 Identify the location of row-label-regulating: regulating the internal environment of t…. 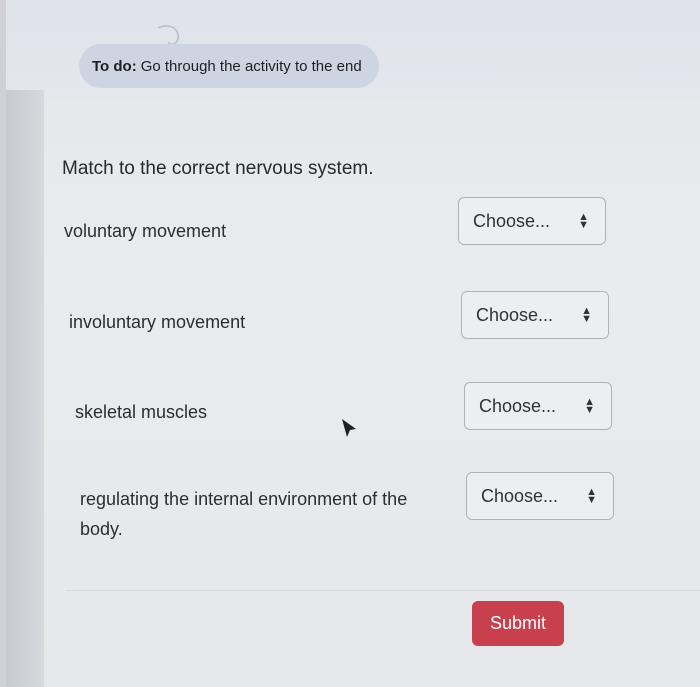
(244, 514).